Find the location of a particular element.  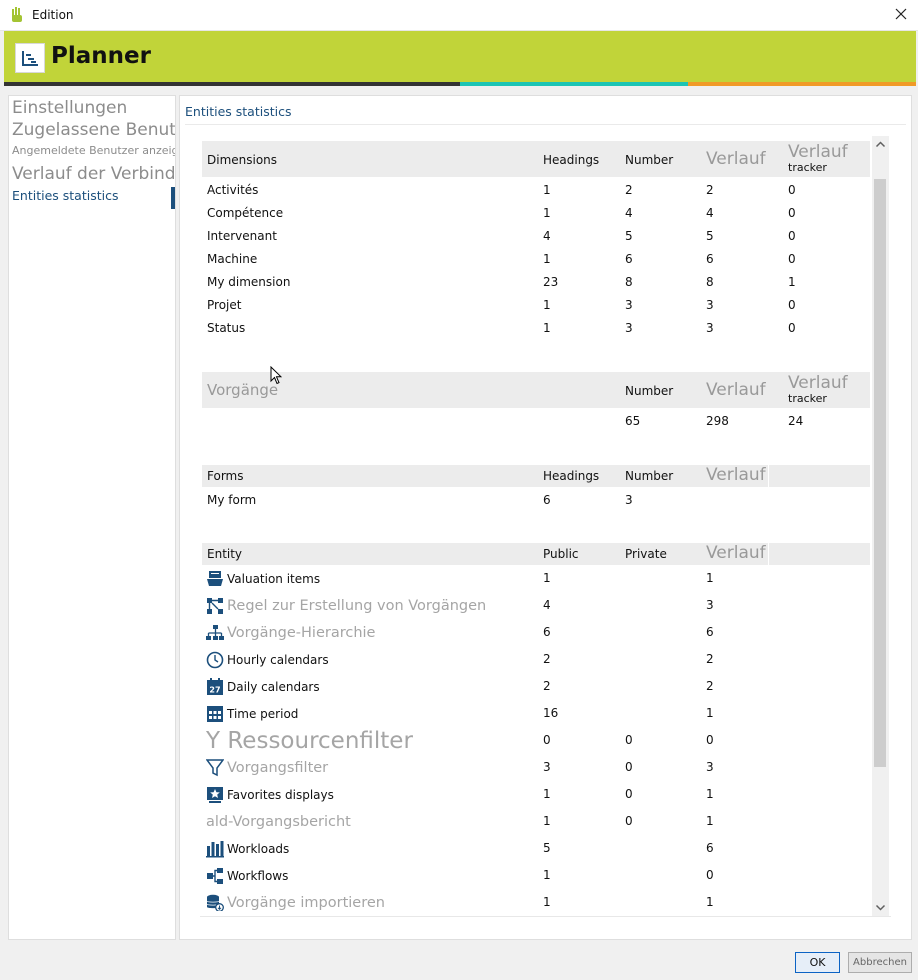

filter-icon is located at coordinates (215, 767).